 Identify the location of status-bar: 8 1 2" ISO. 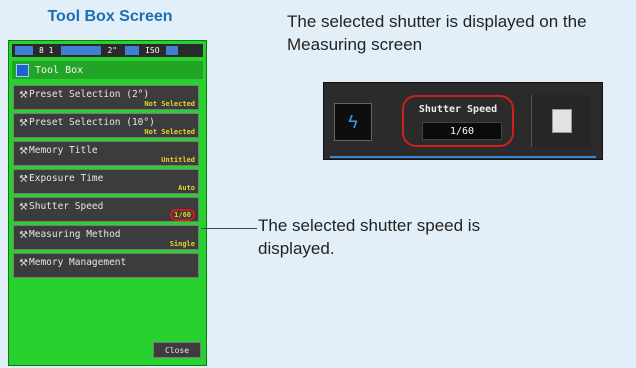
(107, 50).